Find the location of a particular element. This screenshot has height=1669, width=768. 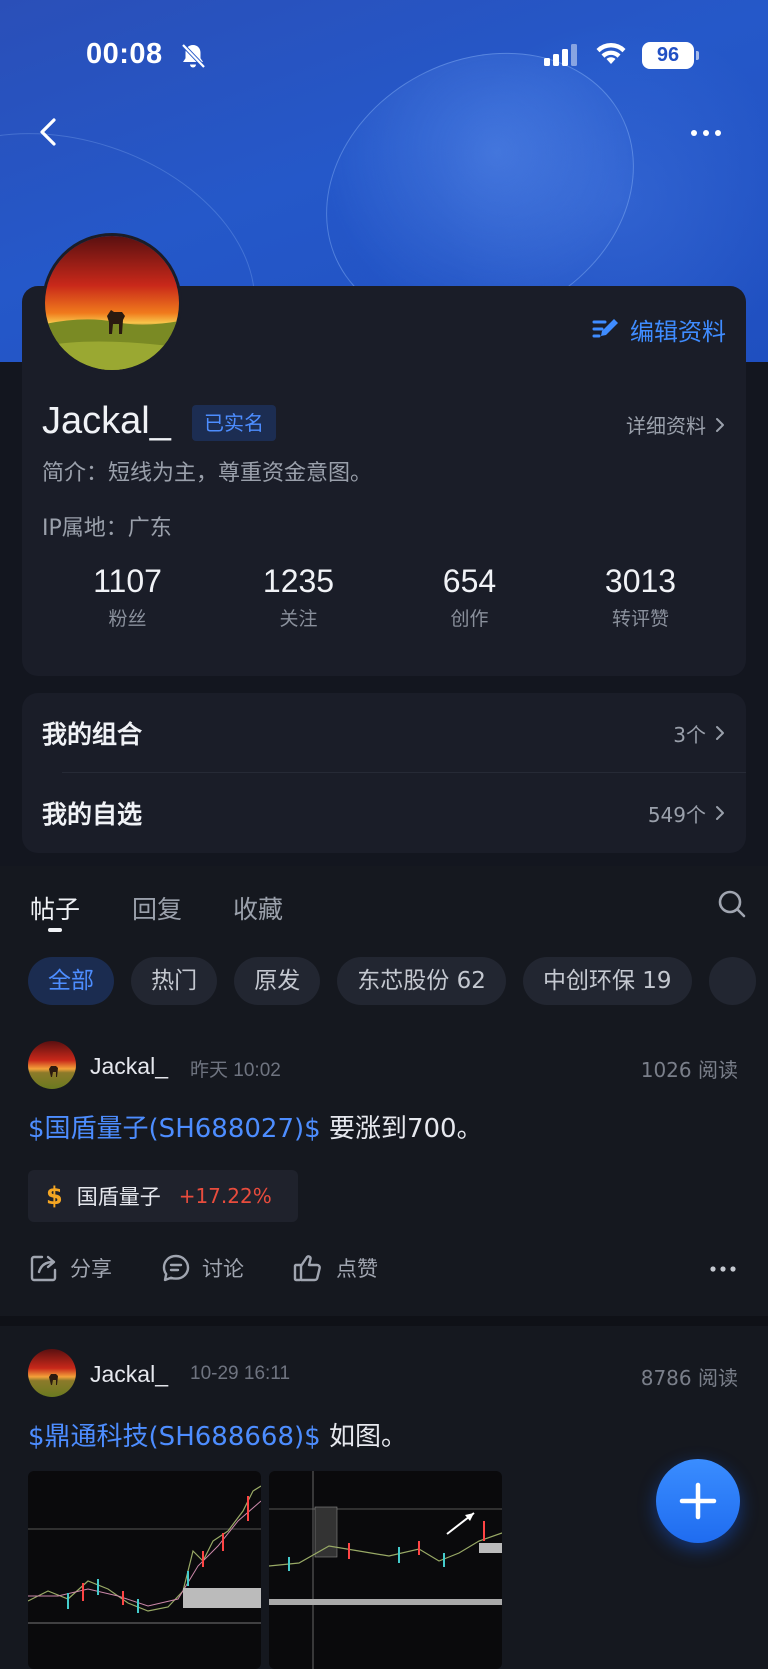

stat-label: 创作 is located at coordinates (469, 619).